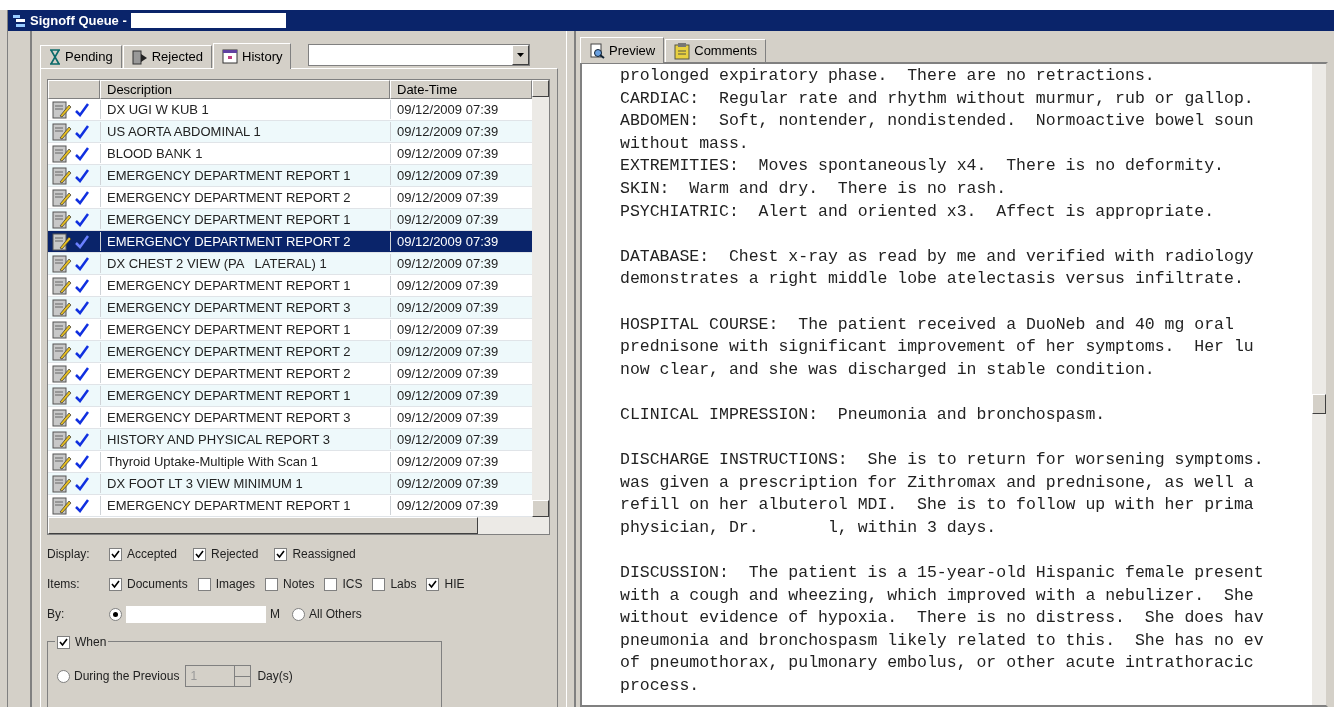 This screenshot has height=707, width=1334. Describe the element at coordinates (245, 483) in the screenshot. I see `table-cell: DX FOOT LT 3 VIEW MINIMUM 1` at that location.